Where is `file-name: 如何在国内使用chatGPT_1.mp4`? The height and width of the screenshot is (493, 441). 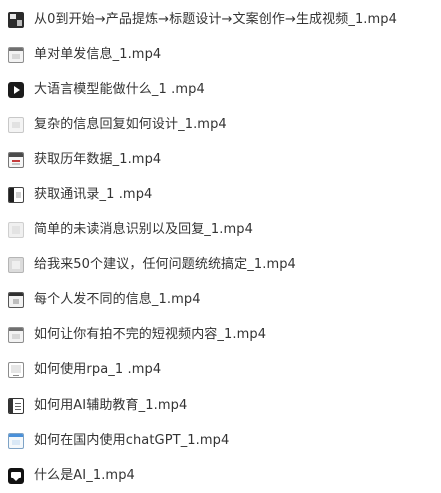 file-name: 如何在国内使用chatGPT_1.mp4 is located at coordinates (132, 440).